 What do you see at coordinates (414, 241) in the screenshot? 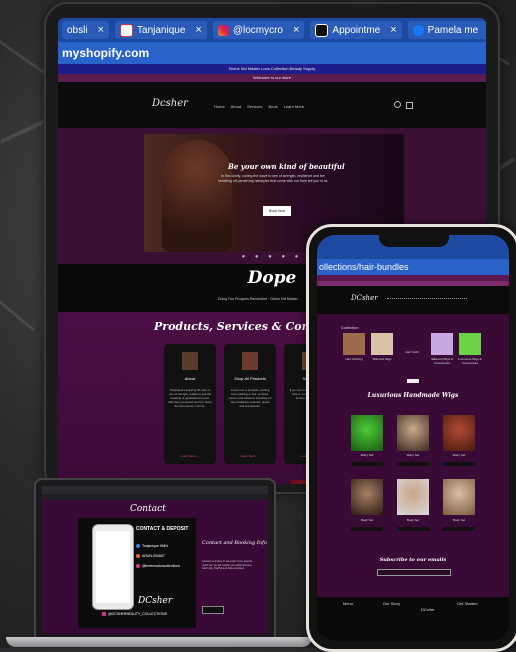
I see `phone-notch` at bounding box center [414, 241].